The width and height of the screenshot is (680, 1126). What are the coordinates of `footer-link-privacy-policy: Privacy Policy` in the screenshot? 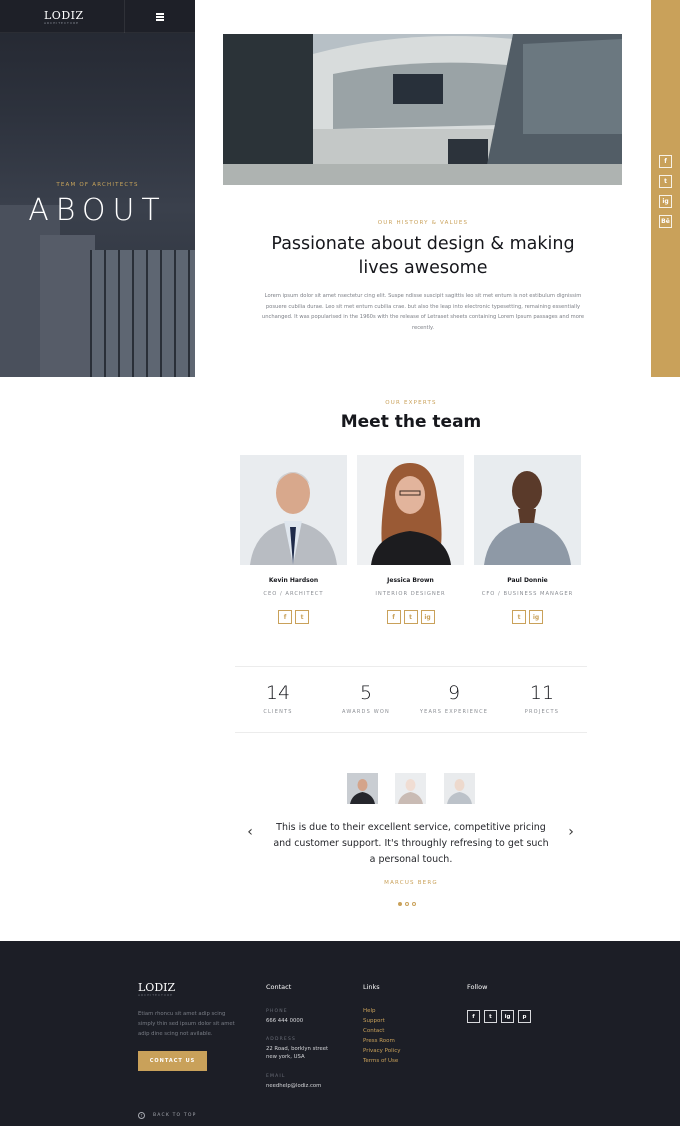 It's located at (381, 1051).